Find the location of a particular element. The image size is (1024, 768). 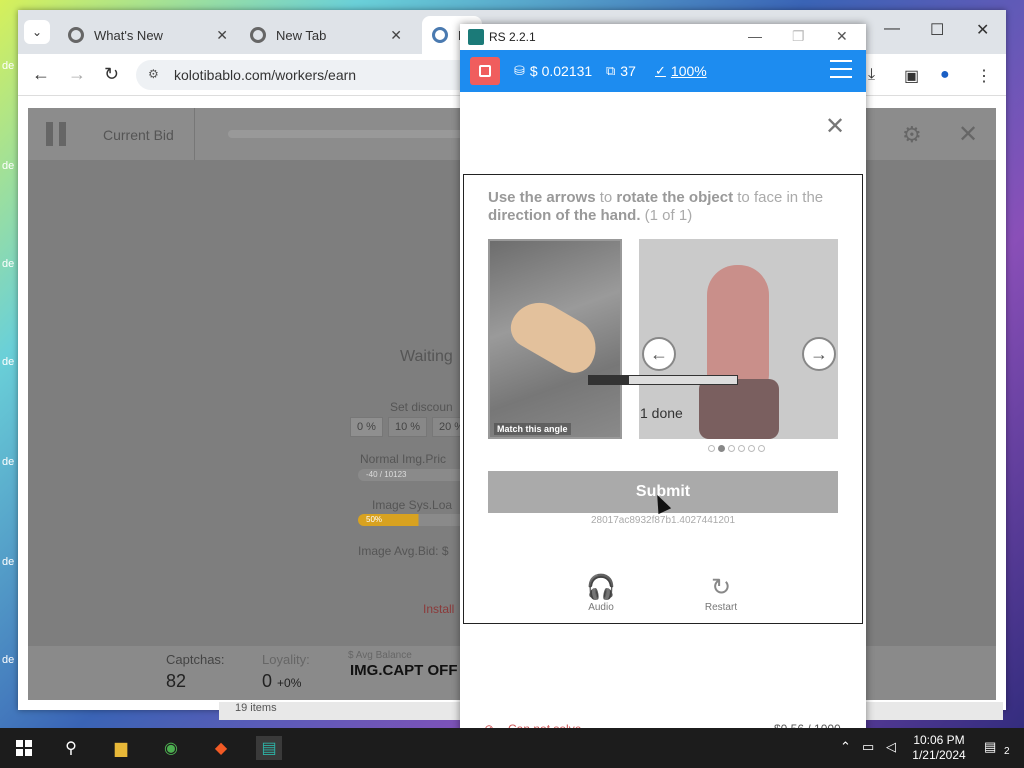

restart-button: ↻ Restart is located at coordinates (721, 593).